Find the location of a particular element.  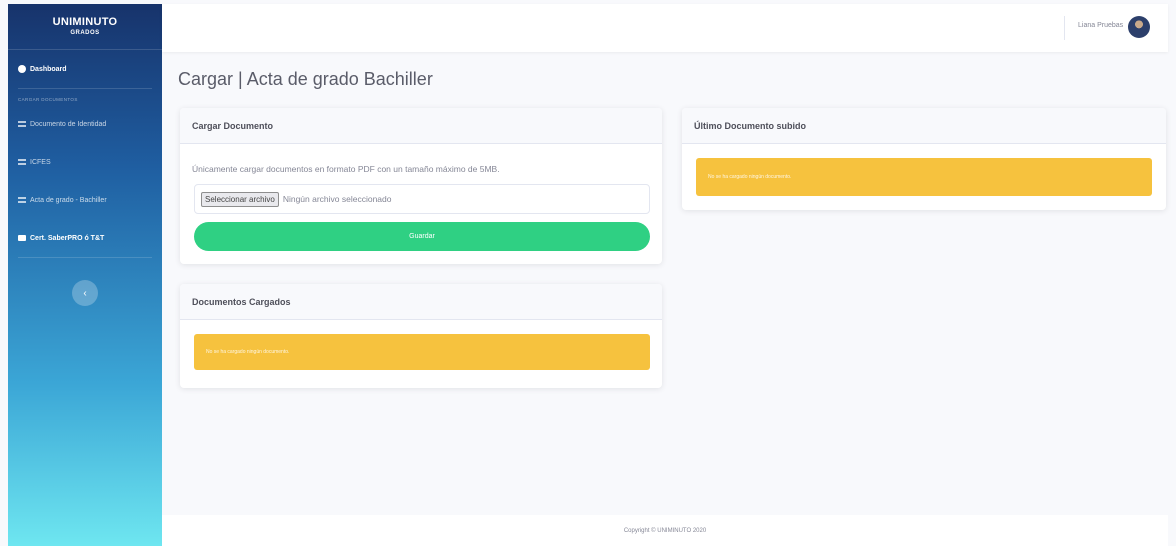

sidebar-item-acta-bachiller: Acta de grado - Bachiller is located at coordinates (85, 200).